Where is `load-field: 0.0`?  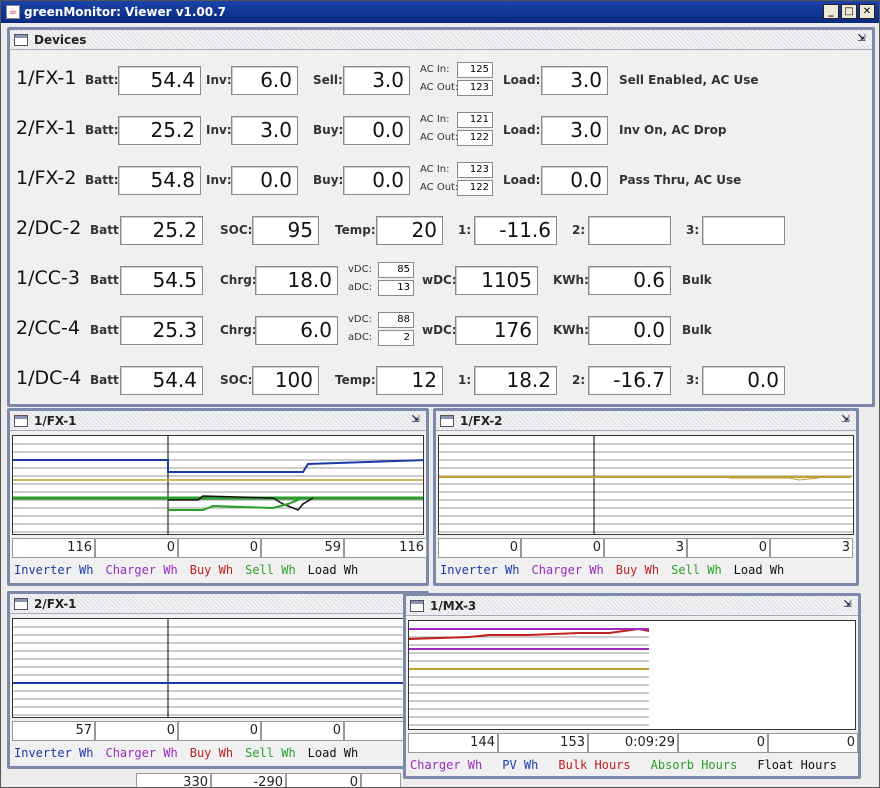 load-field: 0.0 is located at coordinates (574, 180).